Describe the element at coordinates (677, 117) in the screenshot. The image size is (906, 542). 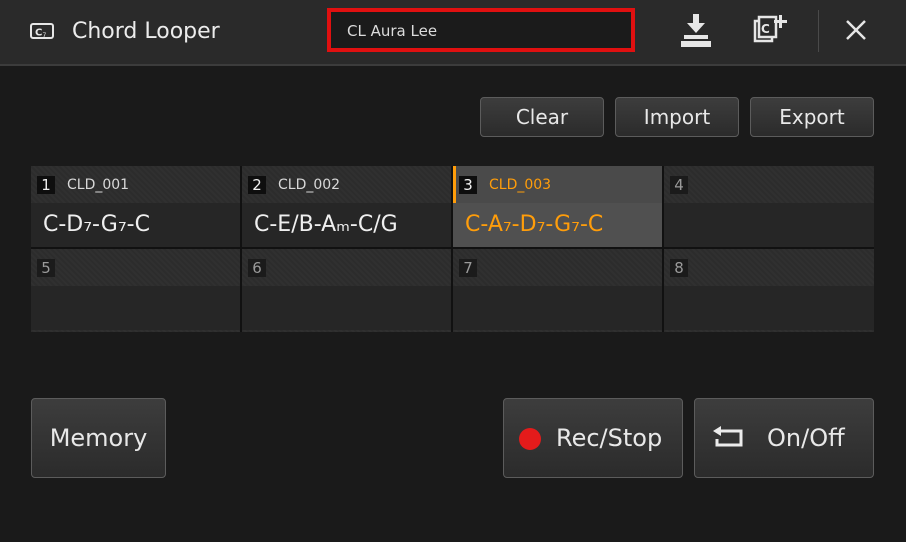
I see `import-button: Import` at that location.